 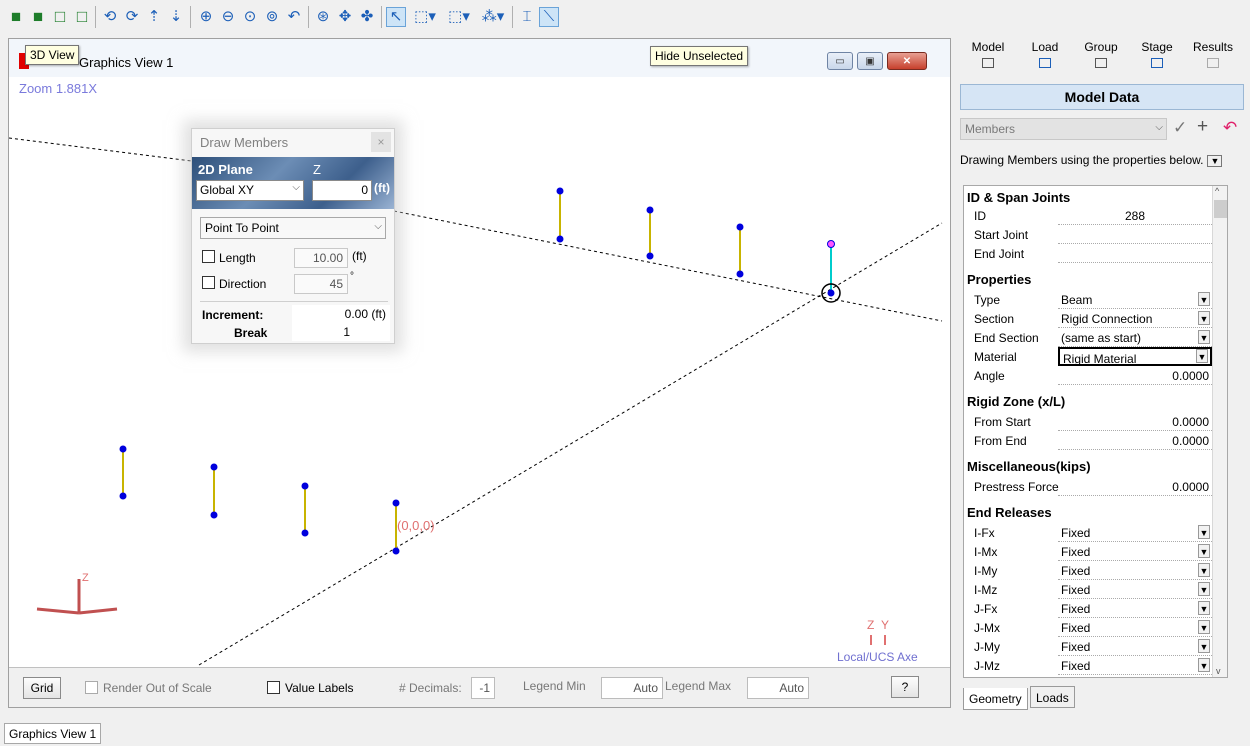 I want to click on z-input: 0, so click(x=342, y=190).